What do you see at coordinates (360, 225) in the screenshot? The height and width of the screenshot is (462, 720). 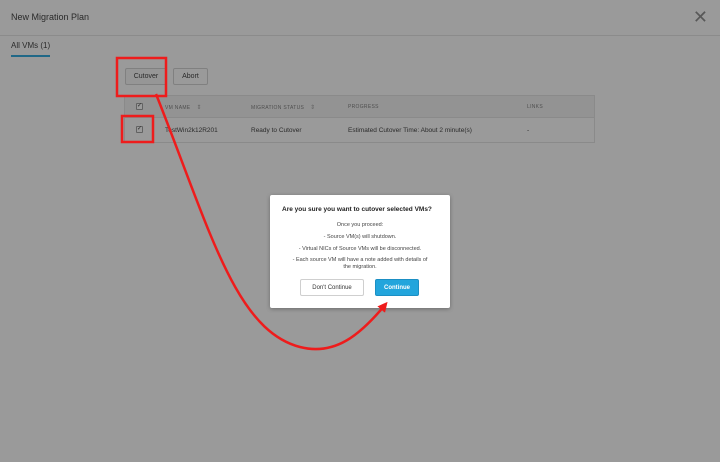 I see `dialog-intro: Once you proceed:` at bounding box center [360, 225].